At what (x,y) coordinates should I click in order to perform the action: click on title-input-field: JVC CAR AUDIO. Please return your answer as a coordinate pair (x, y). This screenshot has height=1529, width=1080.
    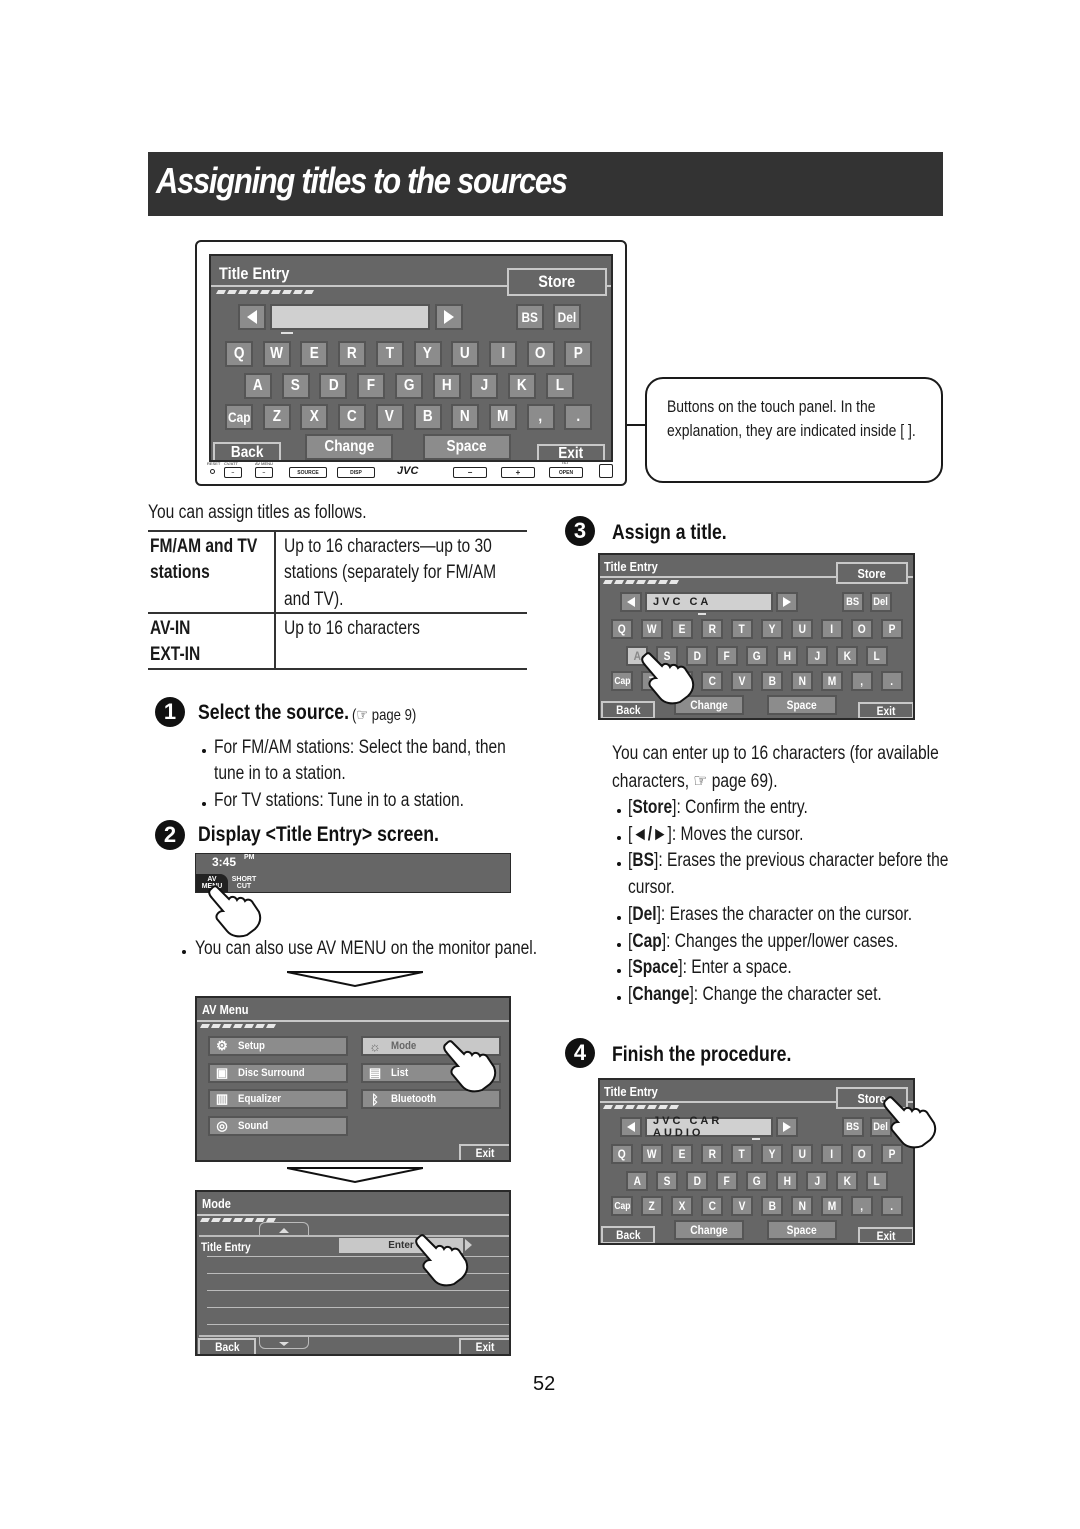
    Looking at the image, I should click on (709, 1127).